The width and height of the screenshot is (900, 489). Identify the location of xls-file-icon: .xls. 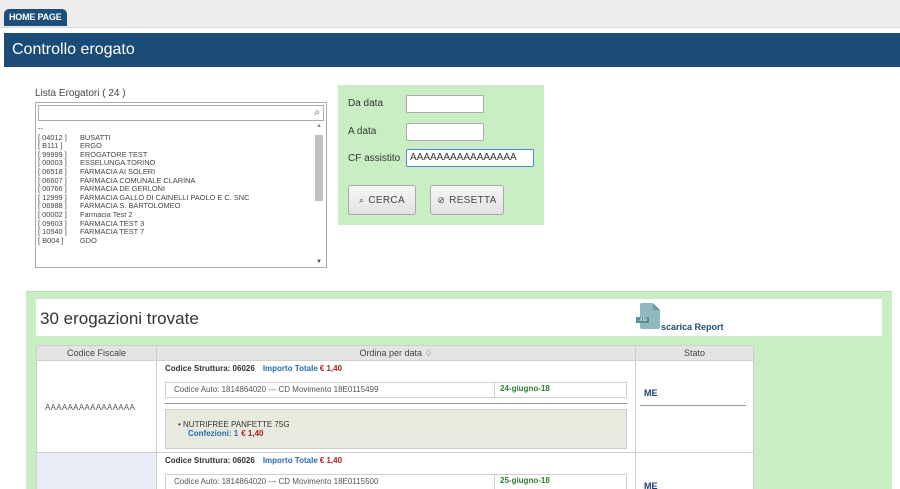
(648, 316).